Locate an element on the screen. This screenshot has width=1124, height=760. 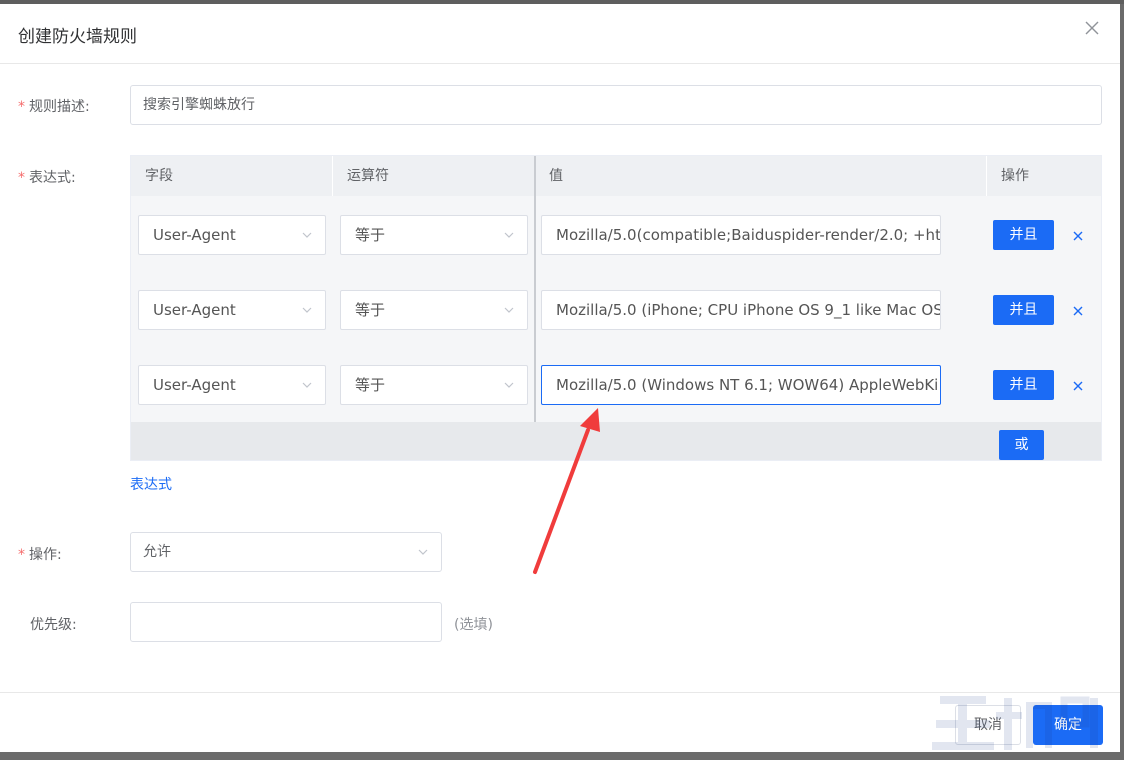
close-button is located at coordinates (1092, 28).